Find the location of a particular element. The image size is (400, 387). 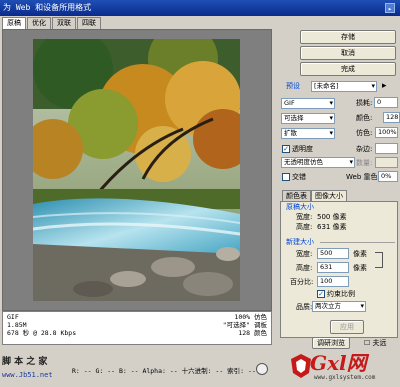

window-title: 为 Web 和设备所用格式 is located at coordinates (47, 7).